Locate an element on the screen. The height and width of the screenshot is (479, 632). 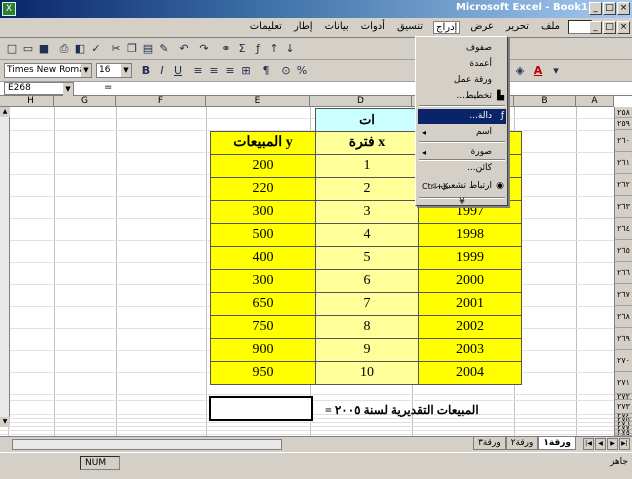
sheet-tab: ورقة٢ is located at coordinates (522, 443).